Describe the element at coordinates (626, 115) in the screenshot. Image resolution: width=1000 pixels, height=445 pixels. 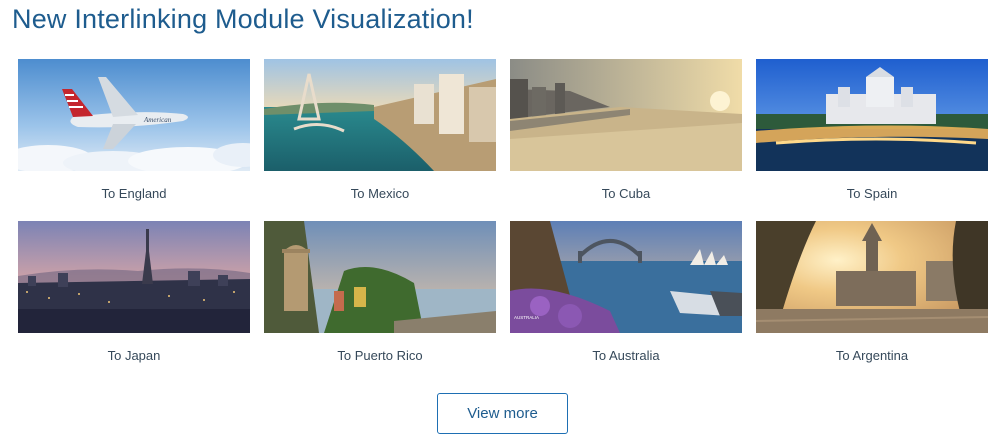
I see `cuba-photo` at that location.